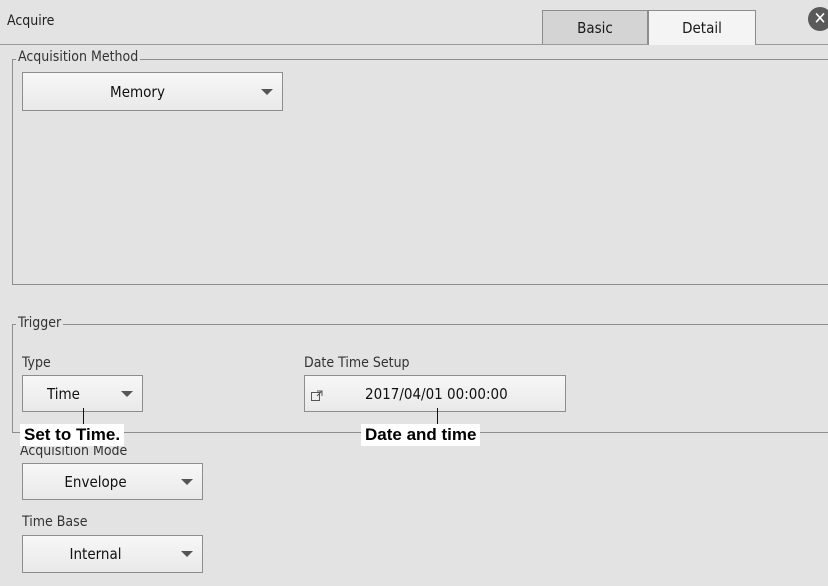 The width and height of the screenshot is (828, 586). What do you see at coordinates (420, 284) in the screenshot?
I see `acq-method-bottom-border` at bounding box center [420, 284].